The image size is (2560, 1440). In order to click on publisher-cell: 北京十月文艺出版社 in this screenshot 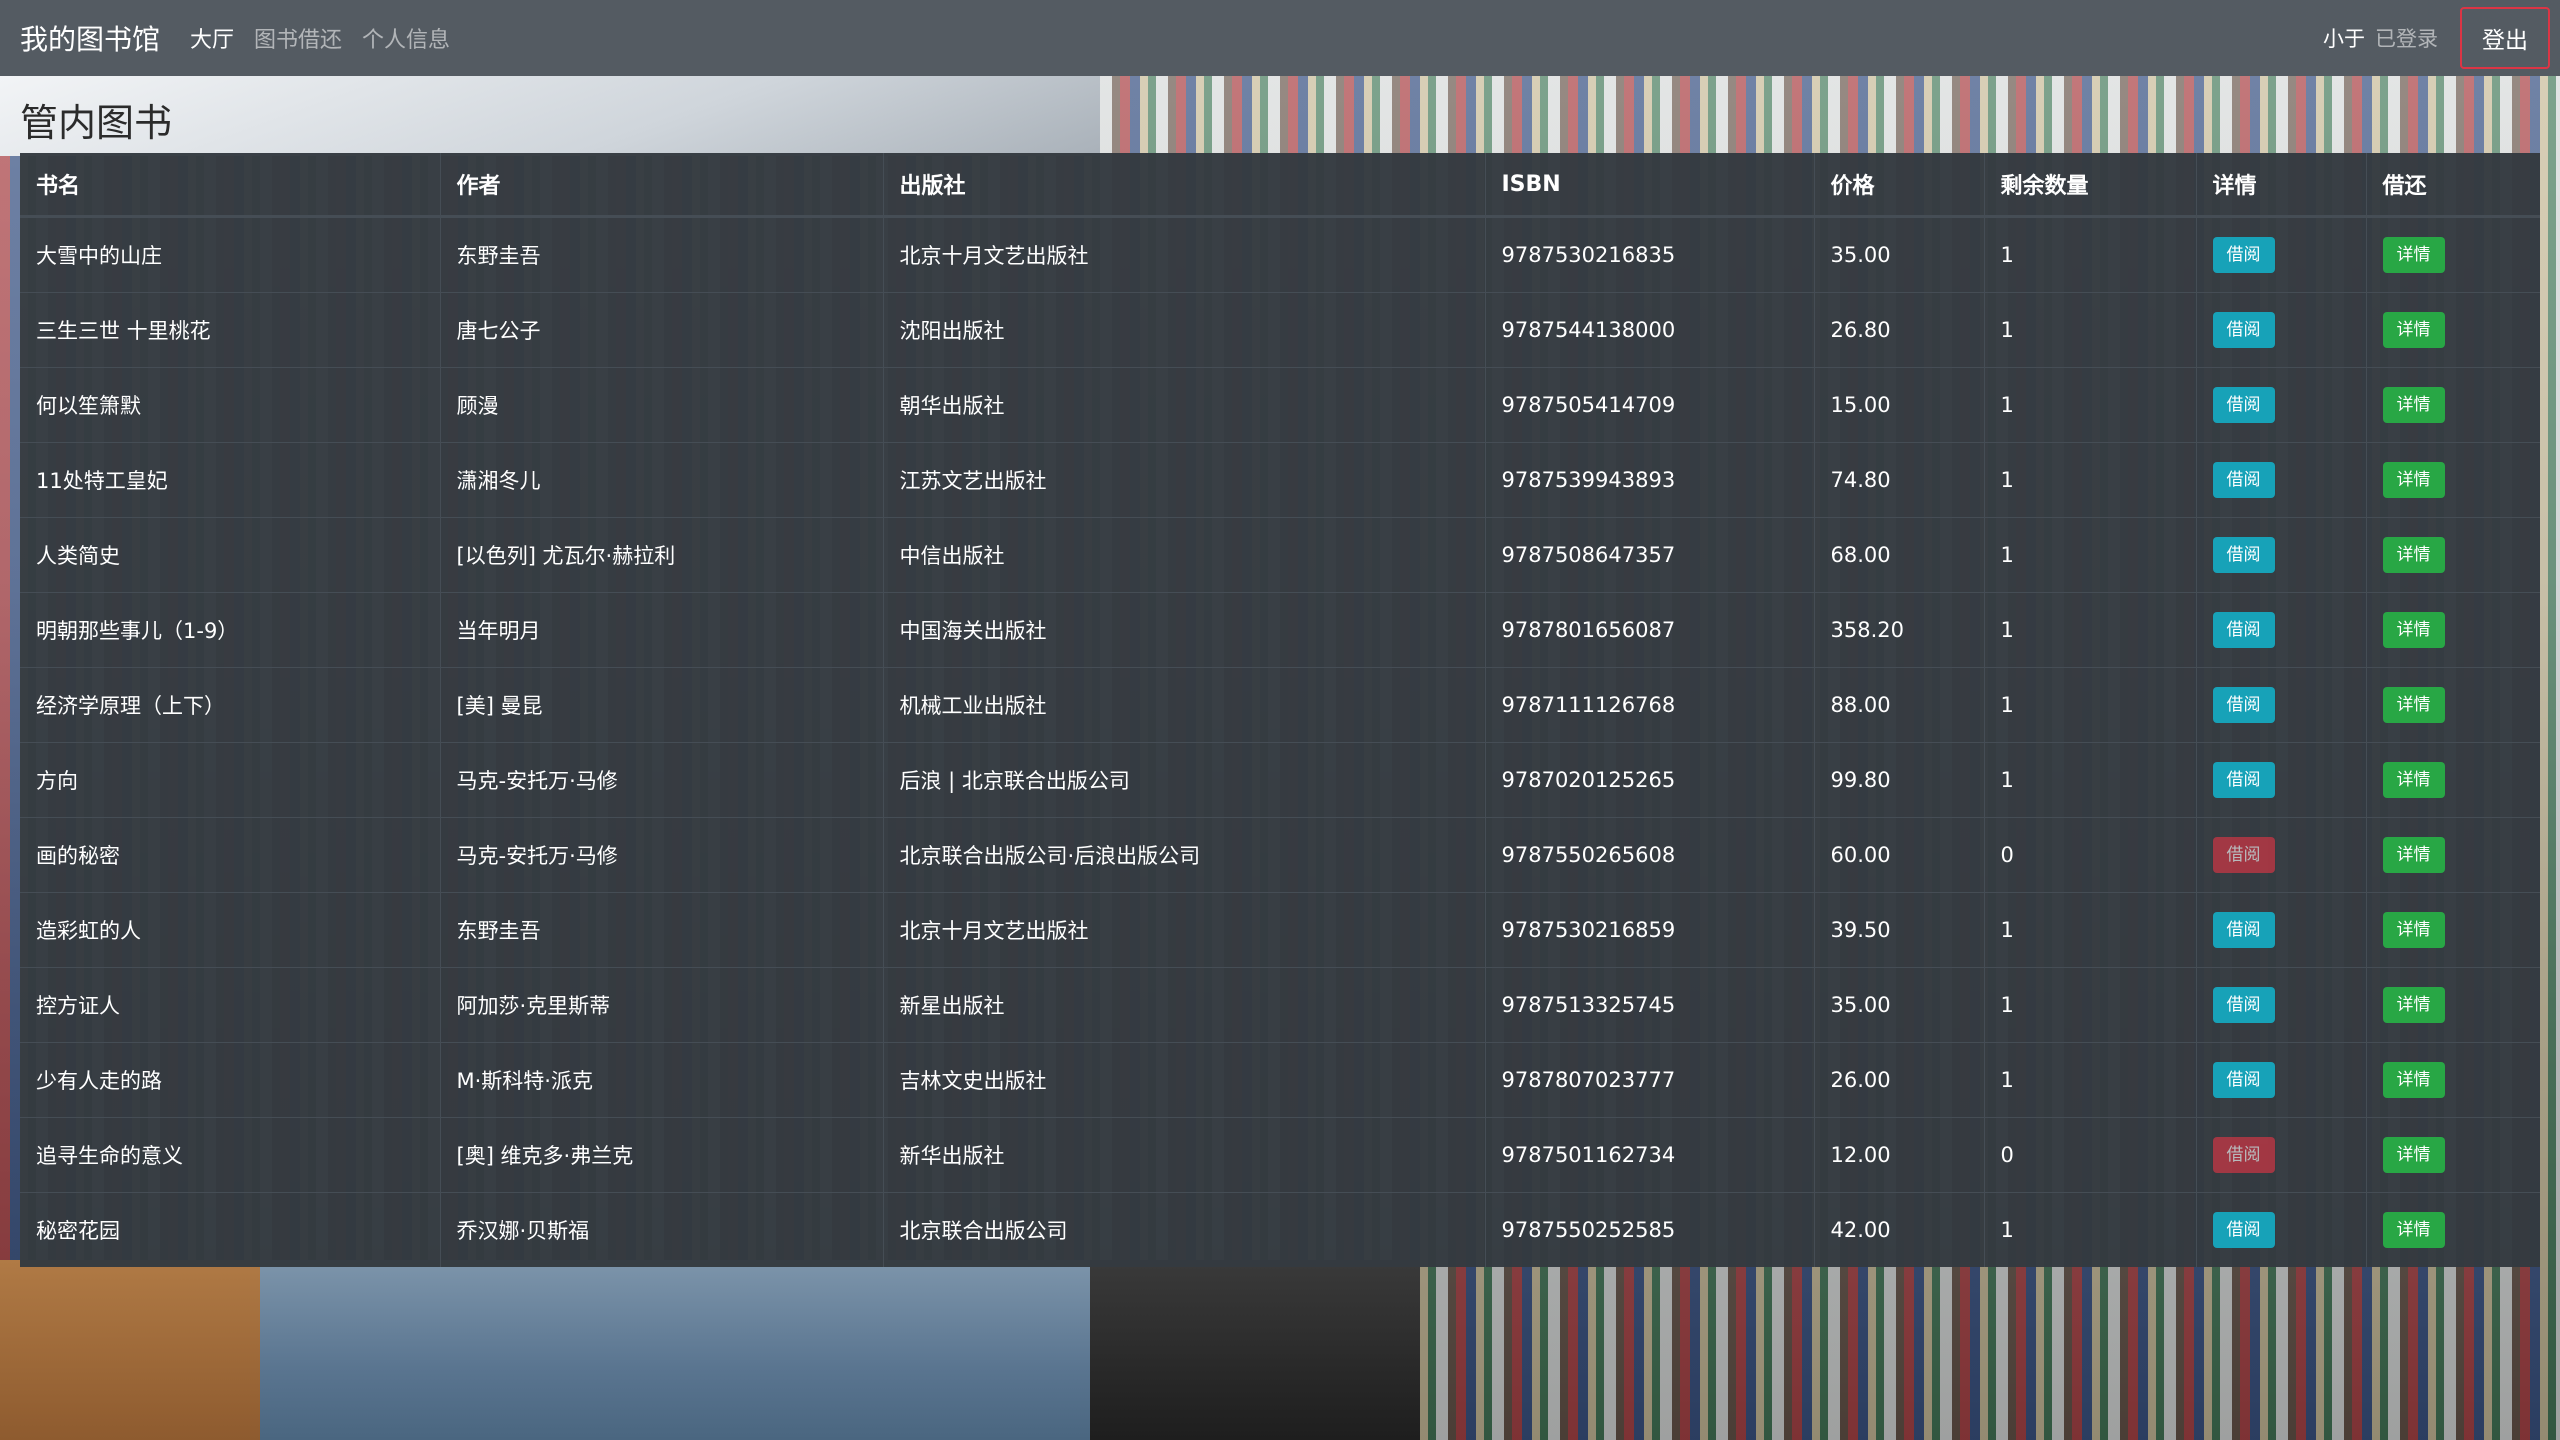, I will do `click(1184, 930)`.